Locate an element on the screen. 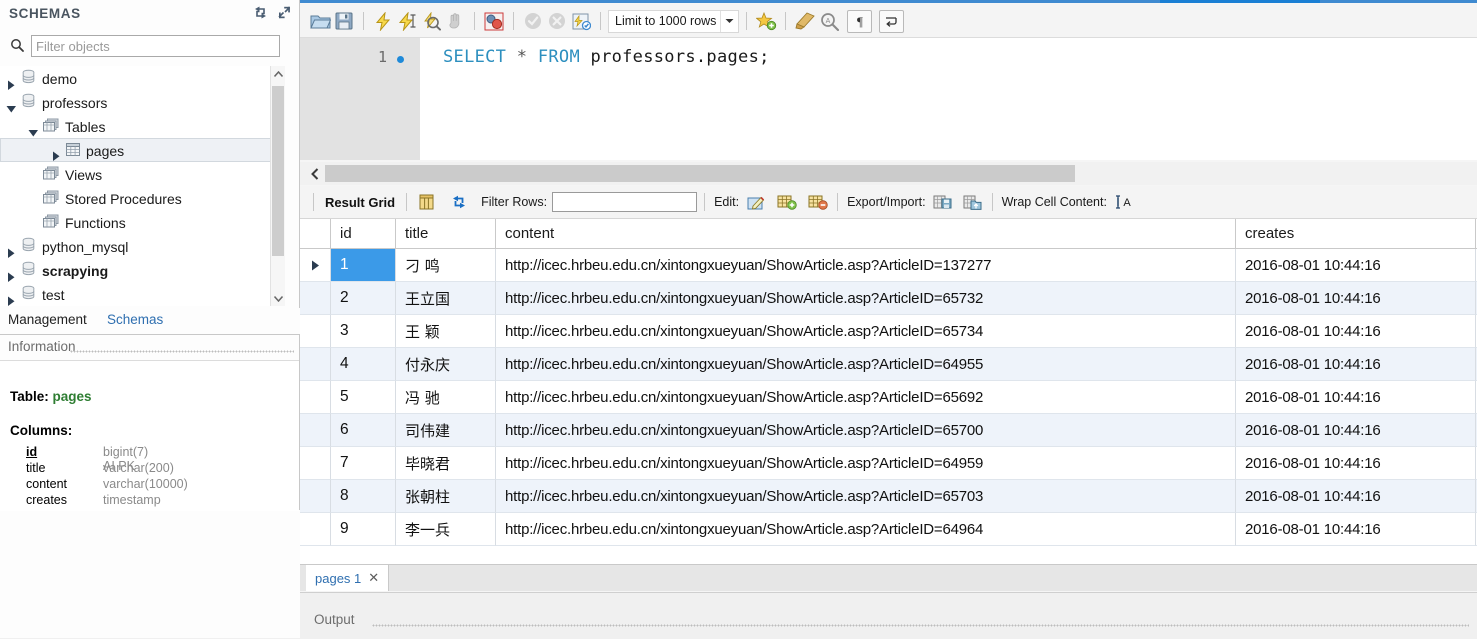 This screenshot has width=1477, height=639. panel-tabs: Management Schemas is located at coordinates (150, 321).